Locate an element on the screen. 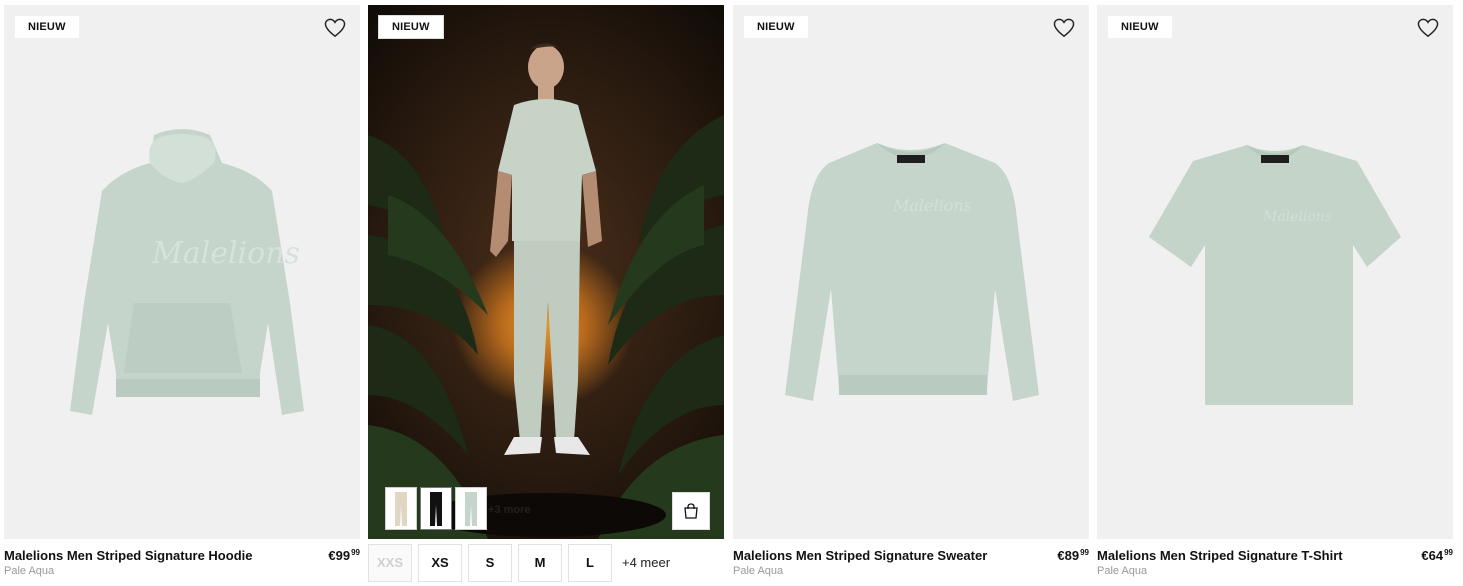  product-price: €9999 is located at coordinates (344, 555).